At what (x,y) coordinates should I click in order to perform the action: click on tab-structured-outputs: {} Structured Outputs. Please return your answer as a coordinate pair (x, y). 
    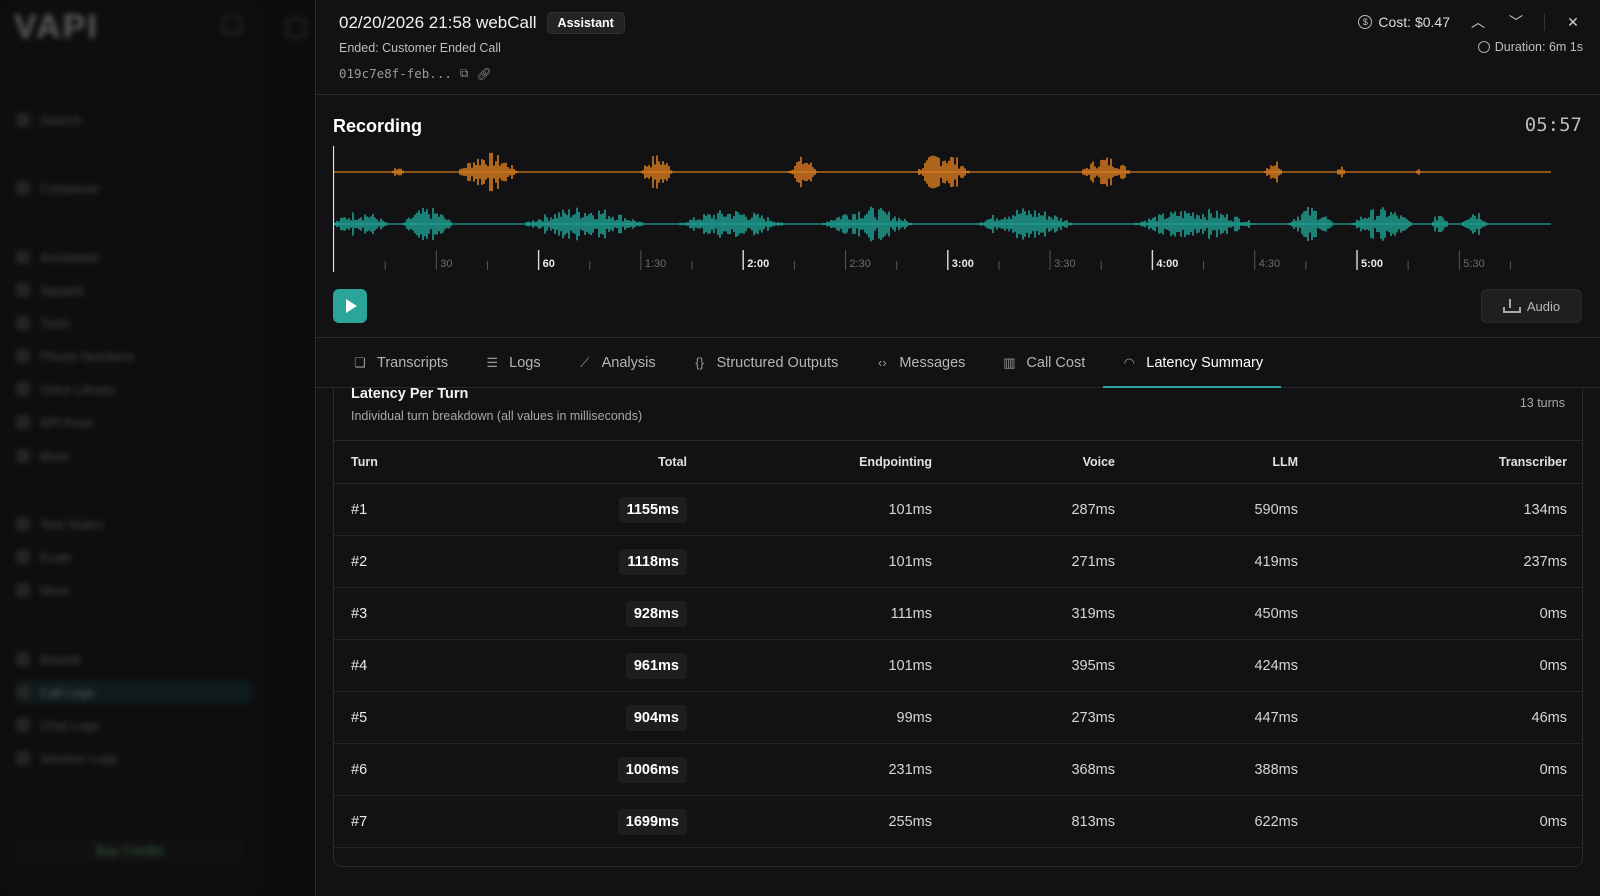
    Looking at the image, I should click on (765, 362).